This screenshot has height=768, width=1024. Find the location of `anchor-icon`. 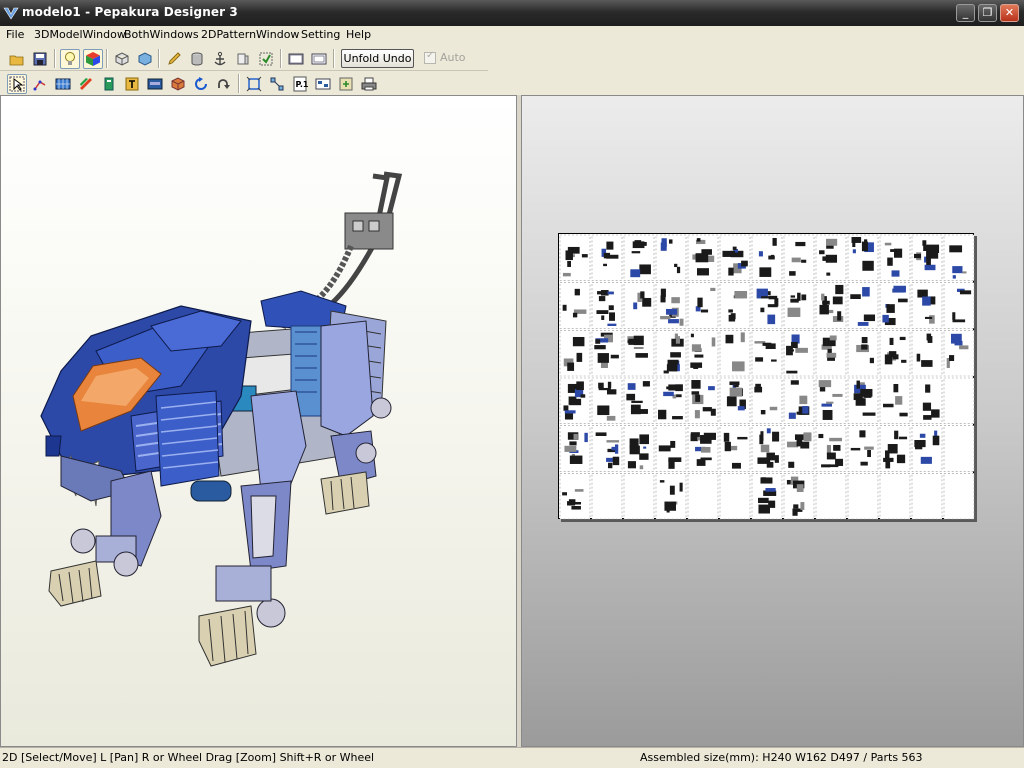

anchor-icon is located at coordinates (220, 59).